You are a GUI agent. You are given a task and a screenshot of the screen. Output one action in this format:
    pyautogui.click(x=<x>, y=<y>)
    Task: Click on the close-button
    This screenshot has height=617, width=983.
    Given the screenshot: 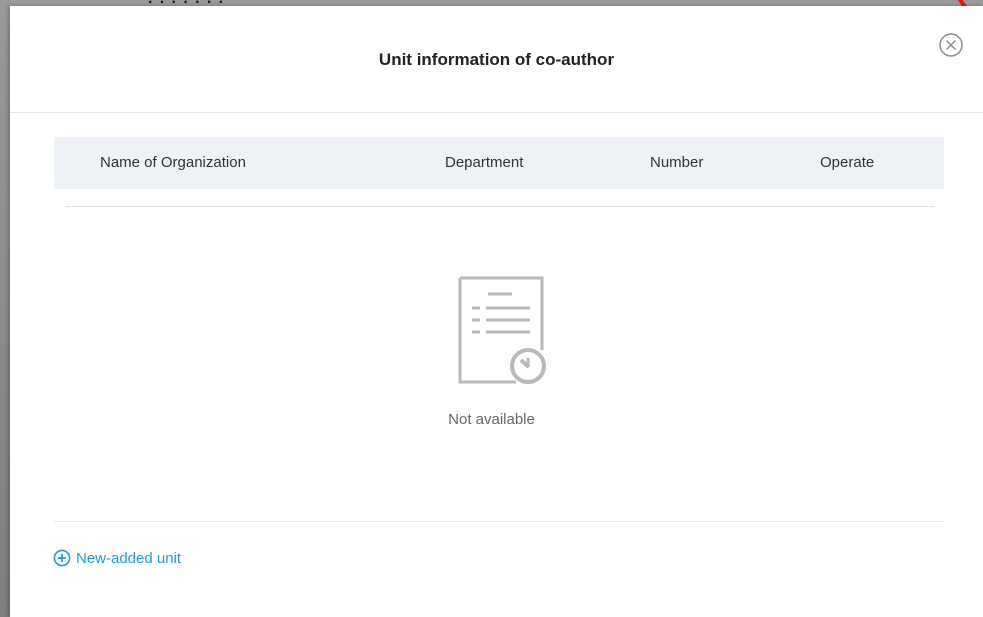 What is the action you would take?
    pyautogui.click(x=951, y=45)
    